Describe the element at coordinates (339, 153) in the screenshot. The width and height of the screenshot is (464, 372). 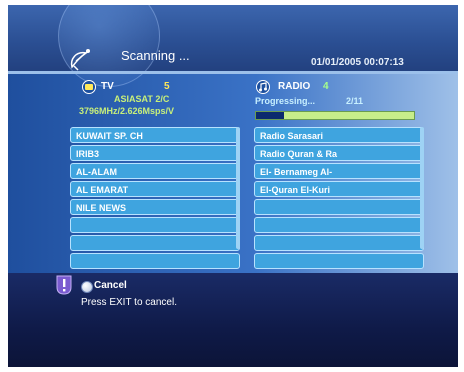
I see `list-item: Radio Quran & Ra` at that location.